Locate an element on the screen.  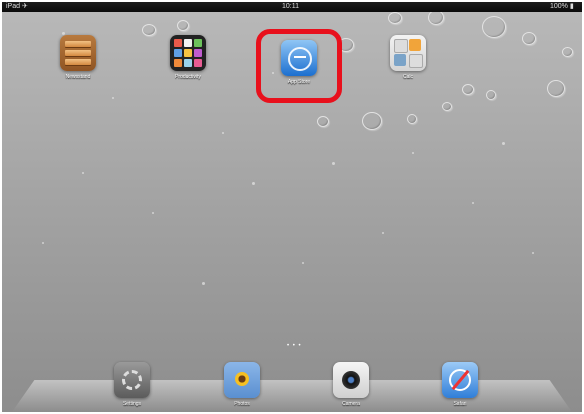
highlight-box is located at coordinates (299, 66).